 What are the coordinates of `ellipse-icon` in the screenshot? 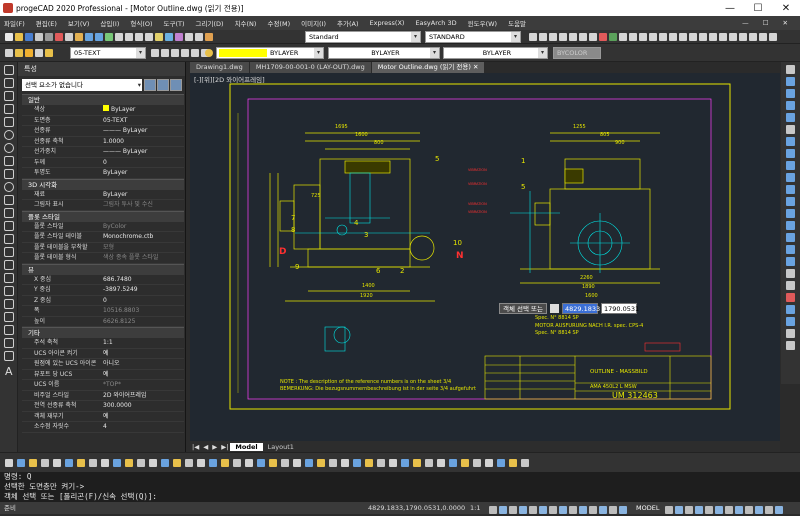 It's located at (9, 187).